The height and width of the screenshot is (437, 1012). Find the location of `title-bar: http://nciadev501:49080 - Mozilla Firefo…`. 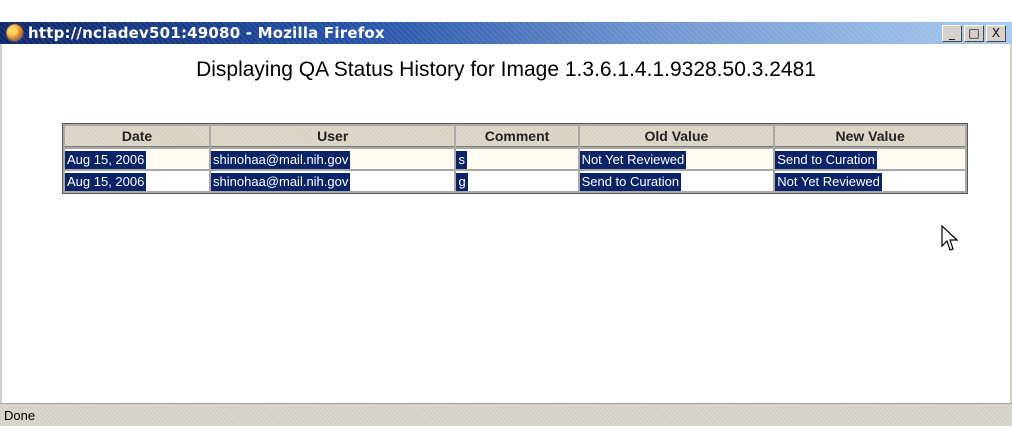

title-bar: http://nciadev501:49080 - Mozilla Firefo… is located at coordinates (506, 33).